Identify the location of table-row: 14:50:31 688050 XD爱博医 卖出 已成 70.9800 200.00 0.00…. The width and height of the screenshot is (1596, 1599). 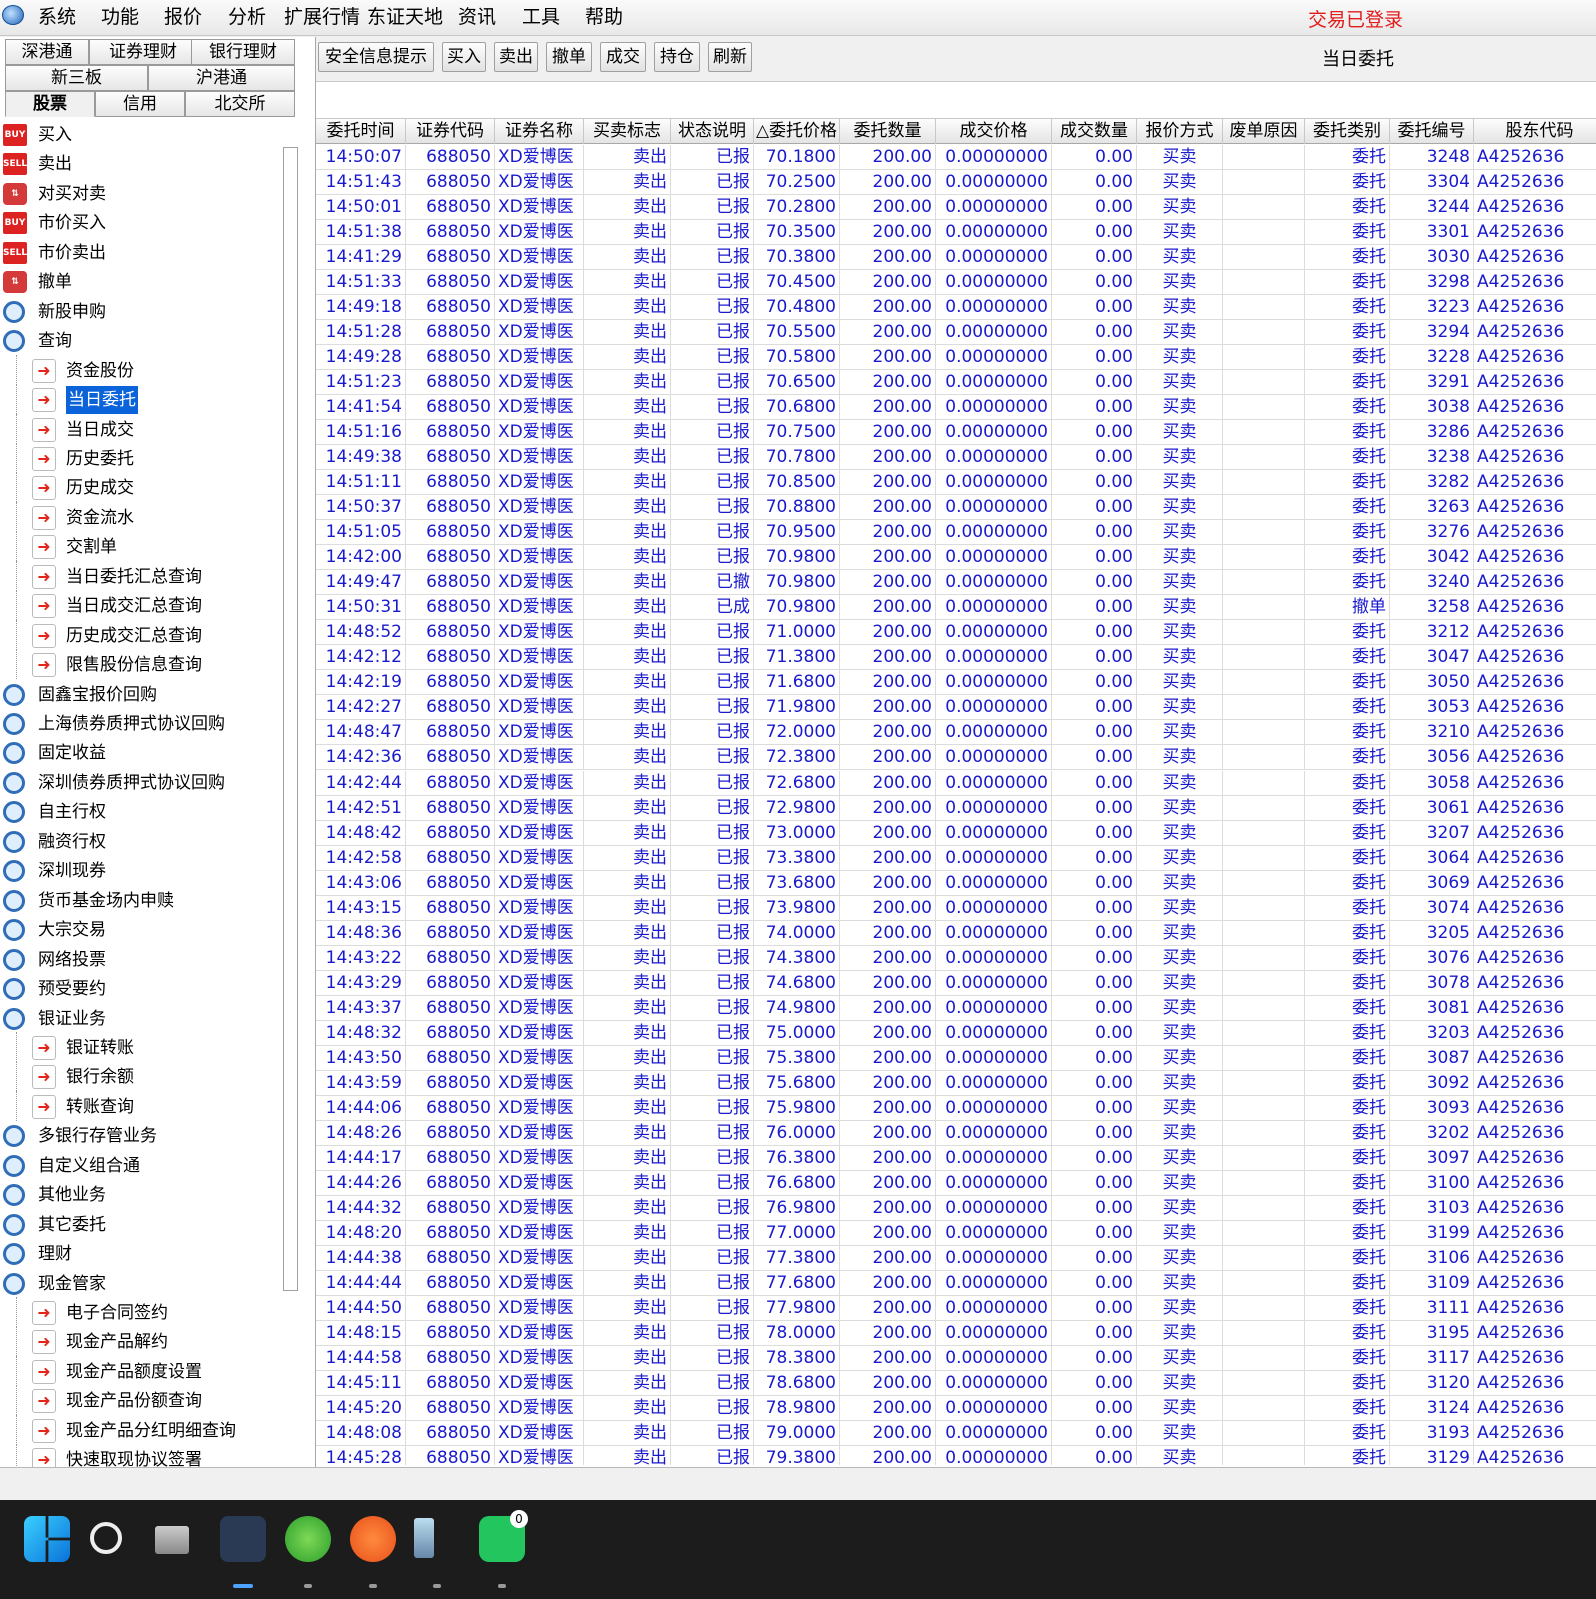
(956, 608).